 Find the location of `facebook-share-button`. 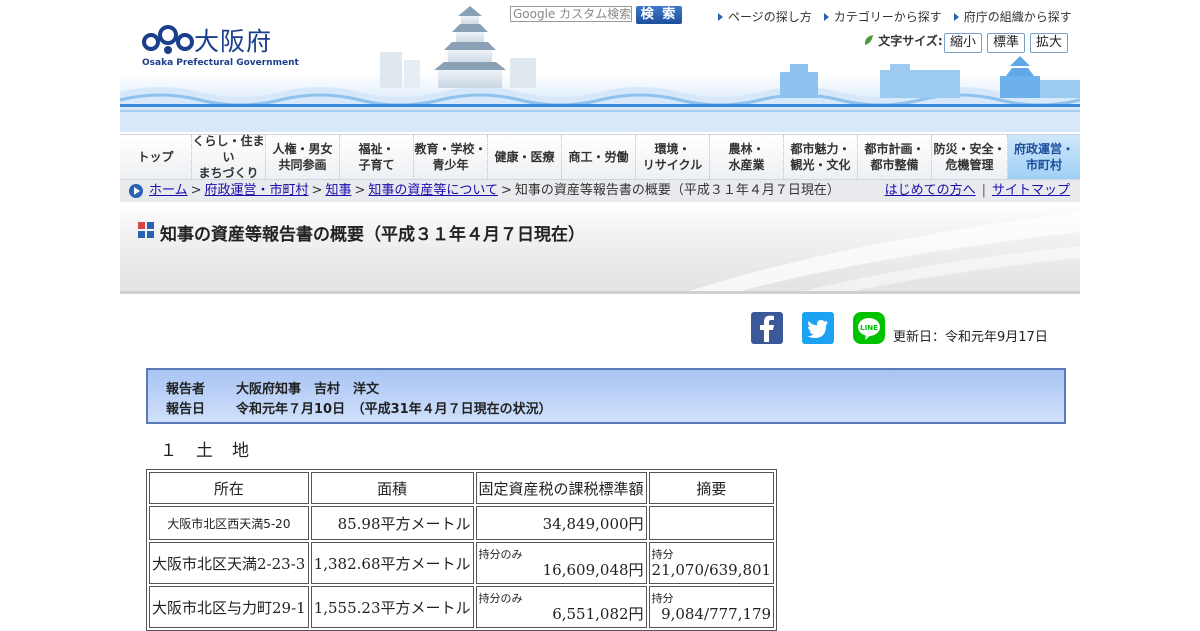

facebook-share-button is located at coordinates (767, 328).